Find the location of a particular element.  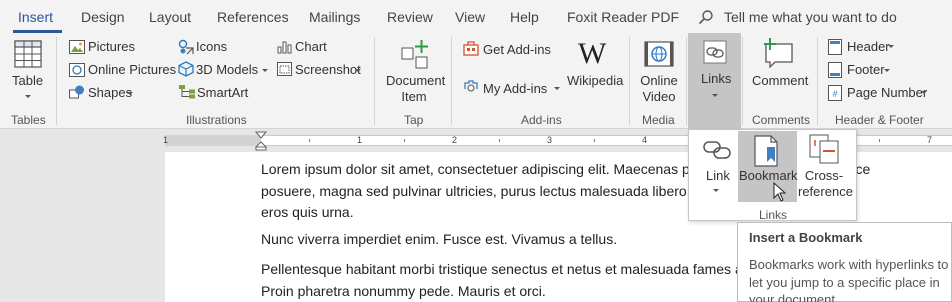

3d-models-button: 3D Models is located at coordinates (227, 69).